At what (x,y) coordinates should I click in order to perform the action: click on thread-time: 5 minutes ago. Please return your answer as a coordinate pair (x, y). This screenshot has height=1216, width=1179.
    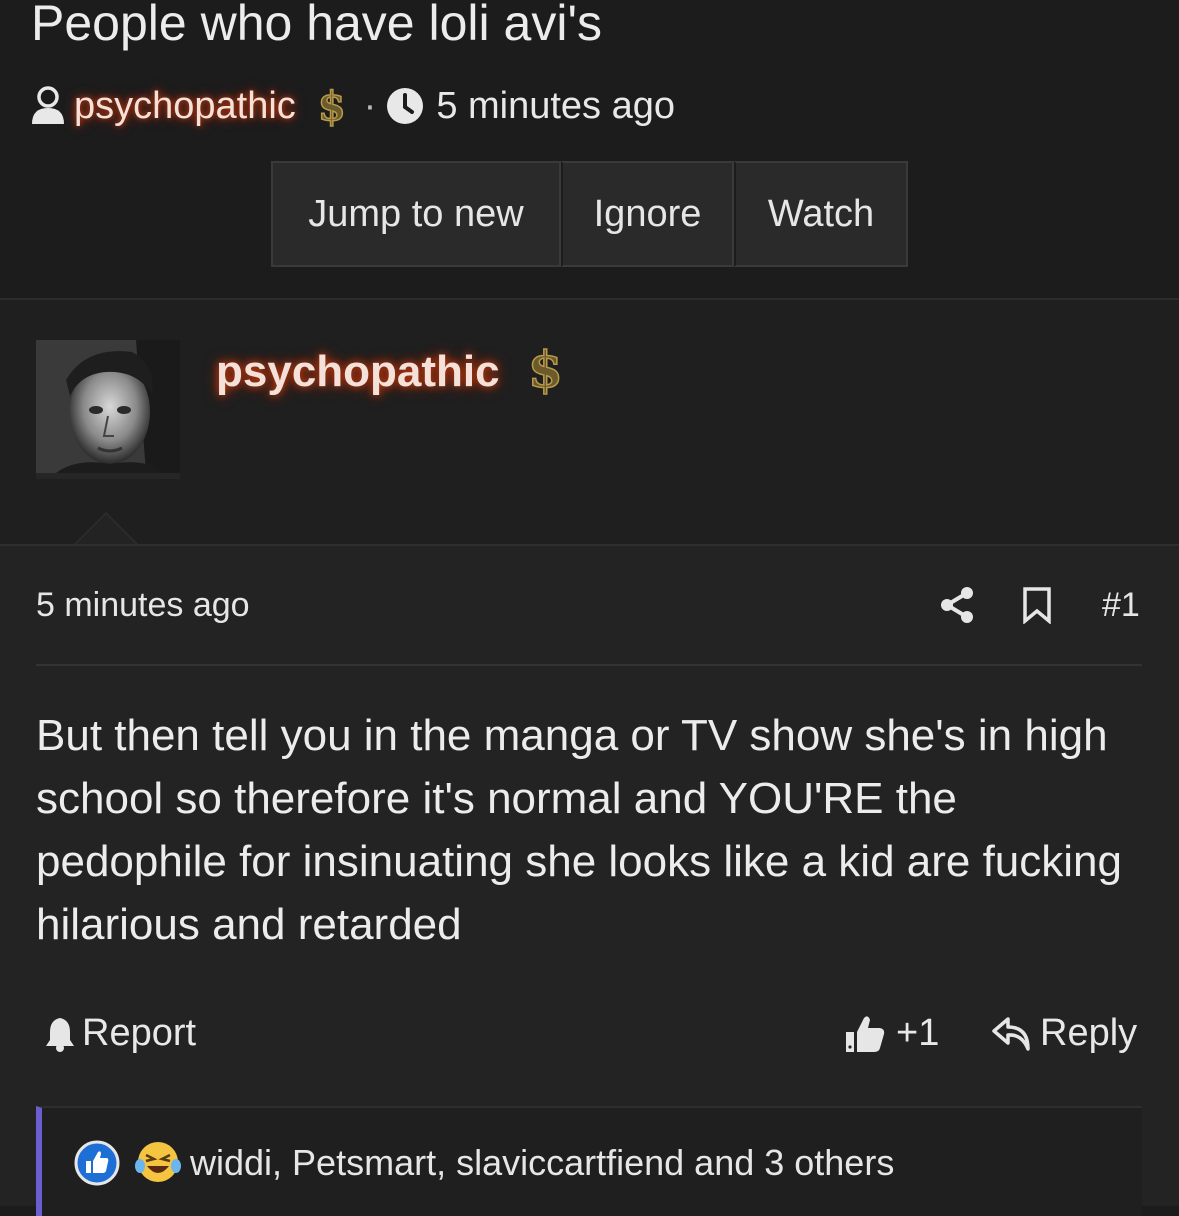
    Looking at the image, I should click on (555, 106).